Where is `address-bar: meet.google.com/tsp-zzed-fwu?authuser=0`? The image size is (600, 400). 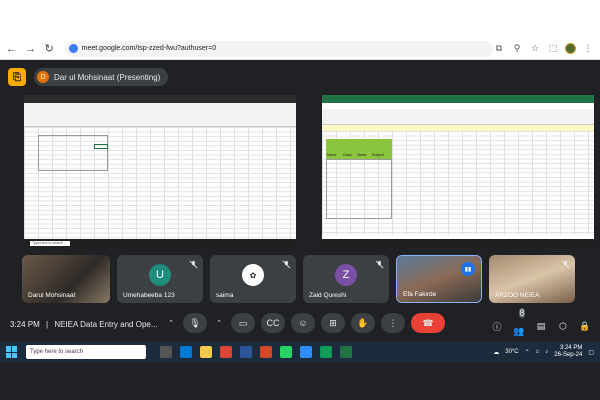 address-bar: meet.google.com/tsp-zzed-fwu?authuser=0 is located at coordinates (278, 48).